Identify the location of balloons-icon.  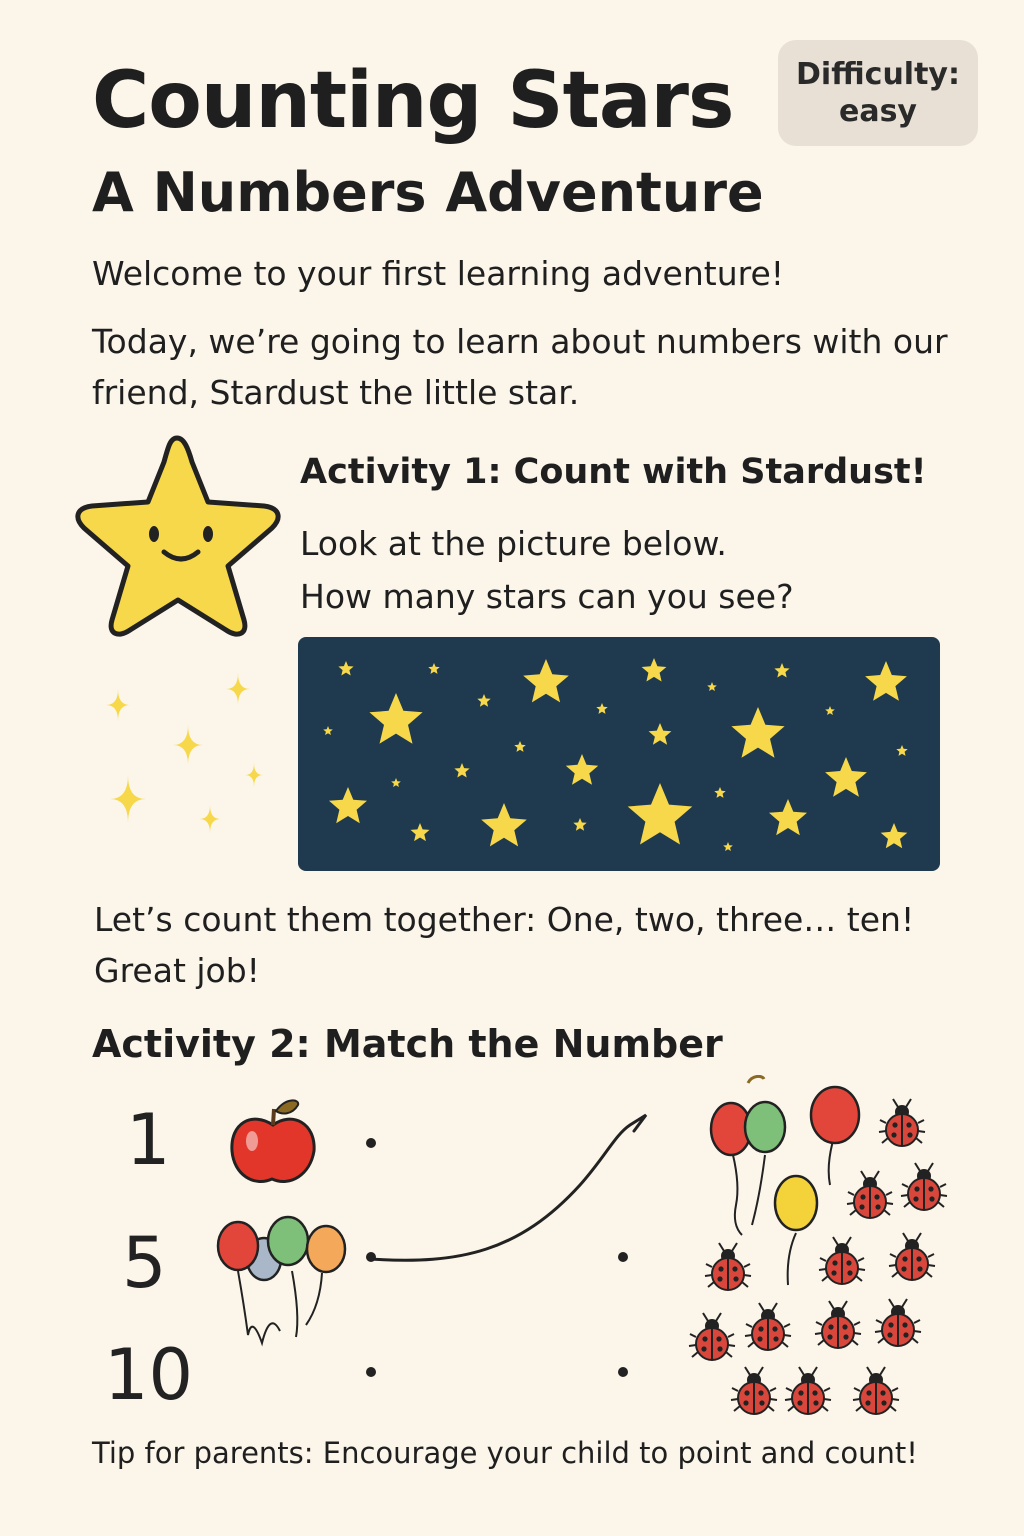
(281, 1281).